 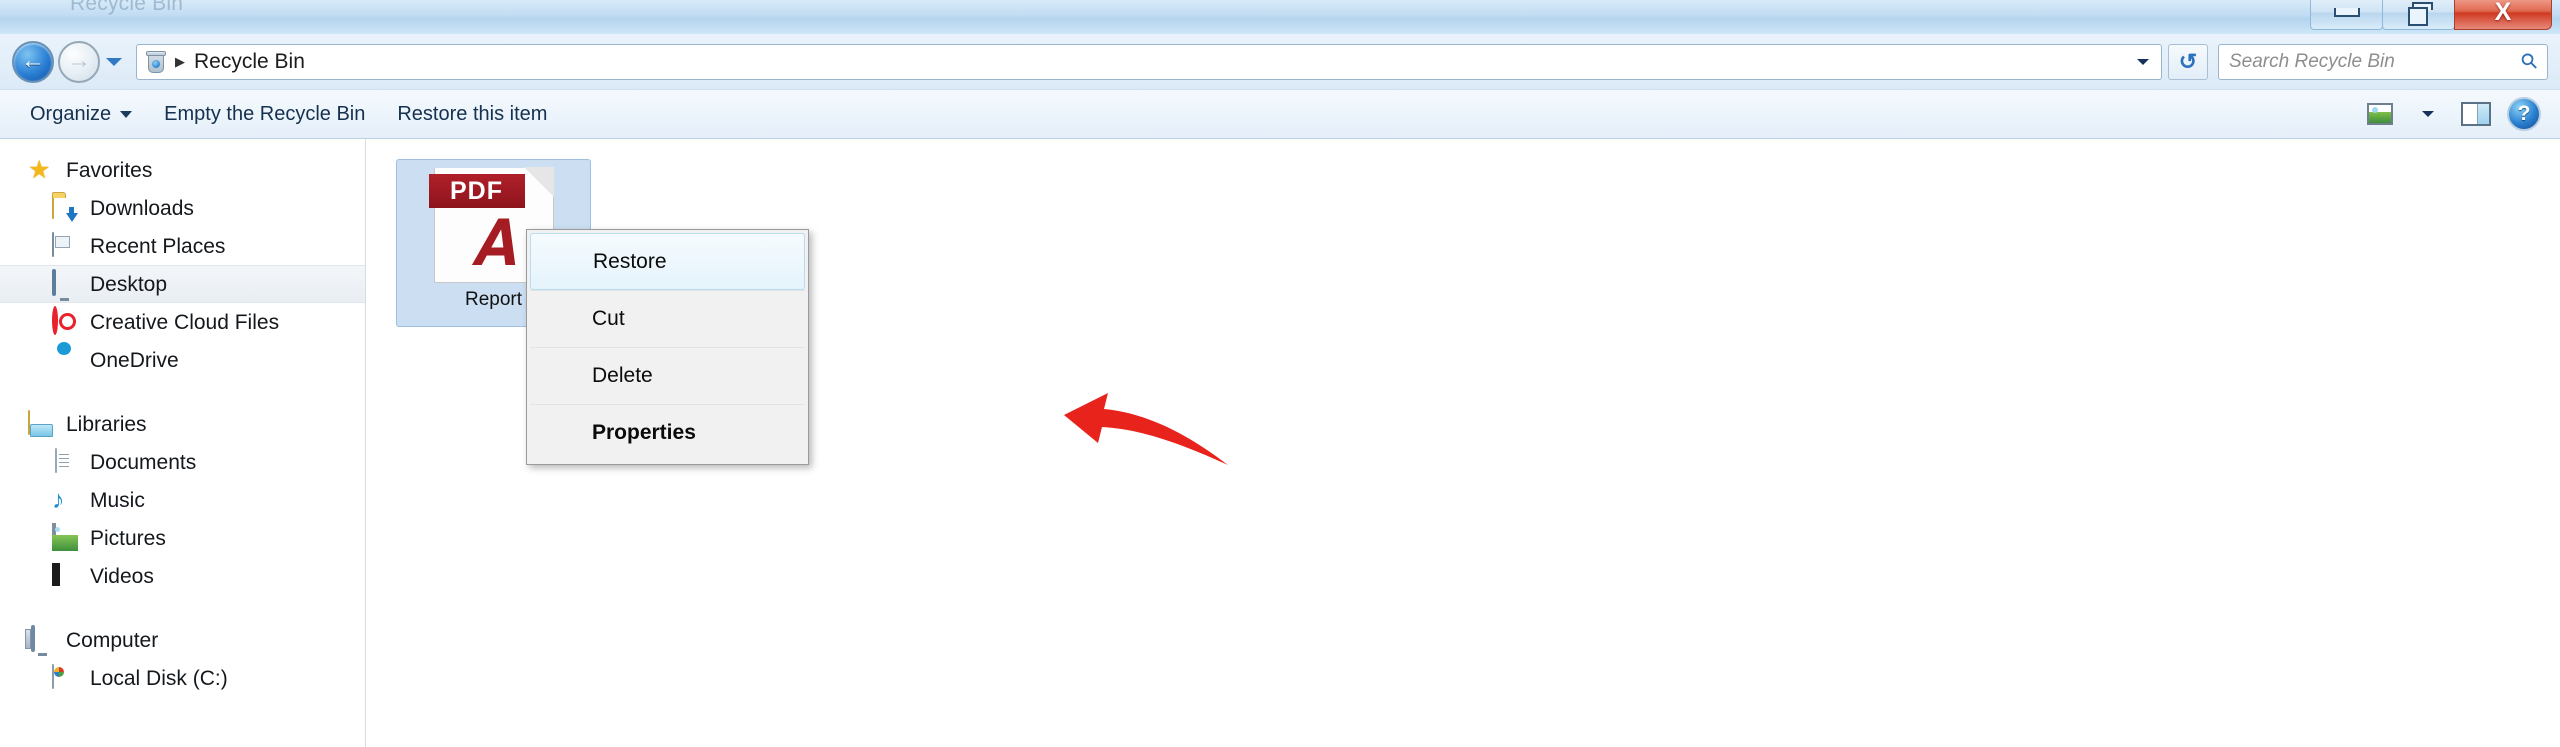 What do you see at coordinates (58, 500) in the screenshot?
I see `music-note-icon: ♪` at bounding box center [58, 500].